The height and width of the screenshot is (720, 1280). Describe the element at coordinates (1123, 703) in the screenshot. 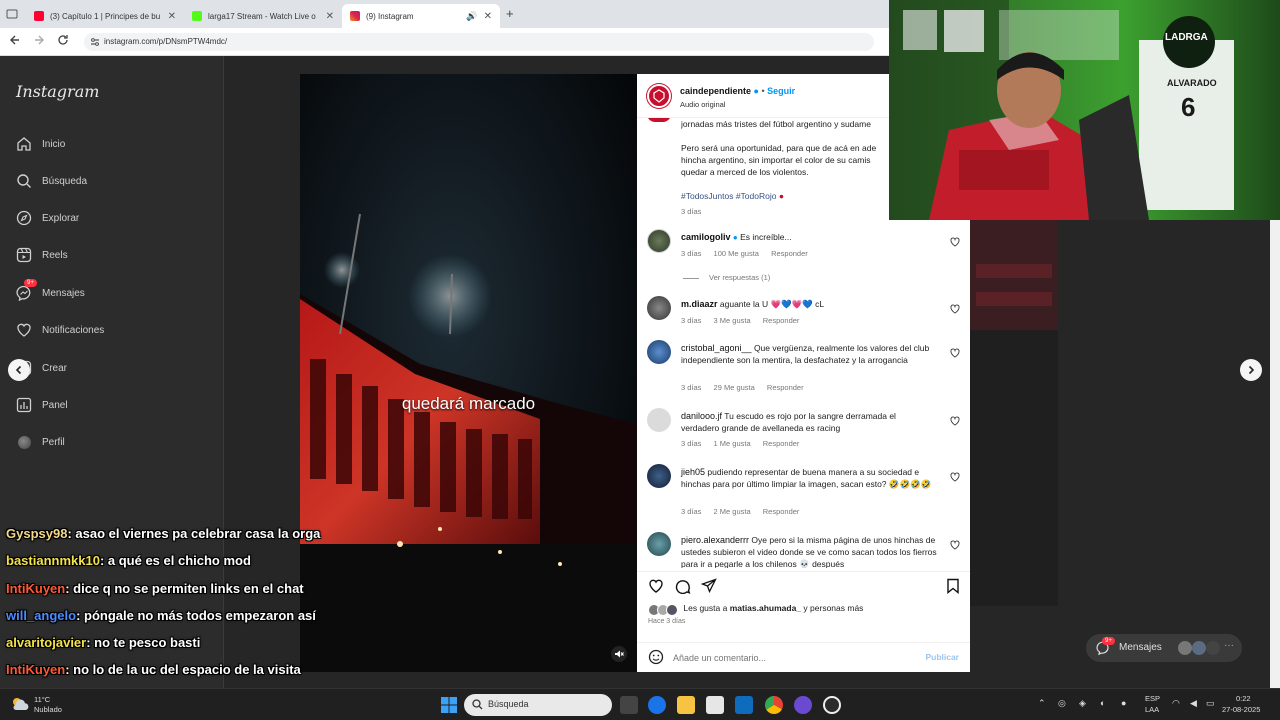

I see `microphone-icon: ●` at that location.